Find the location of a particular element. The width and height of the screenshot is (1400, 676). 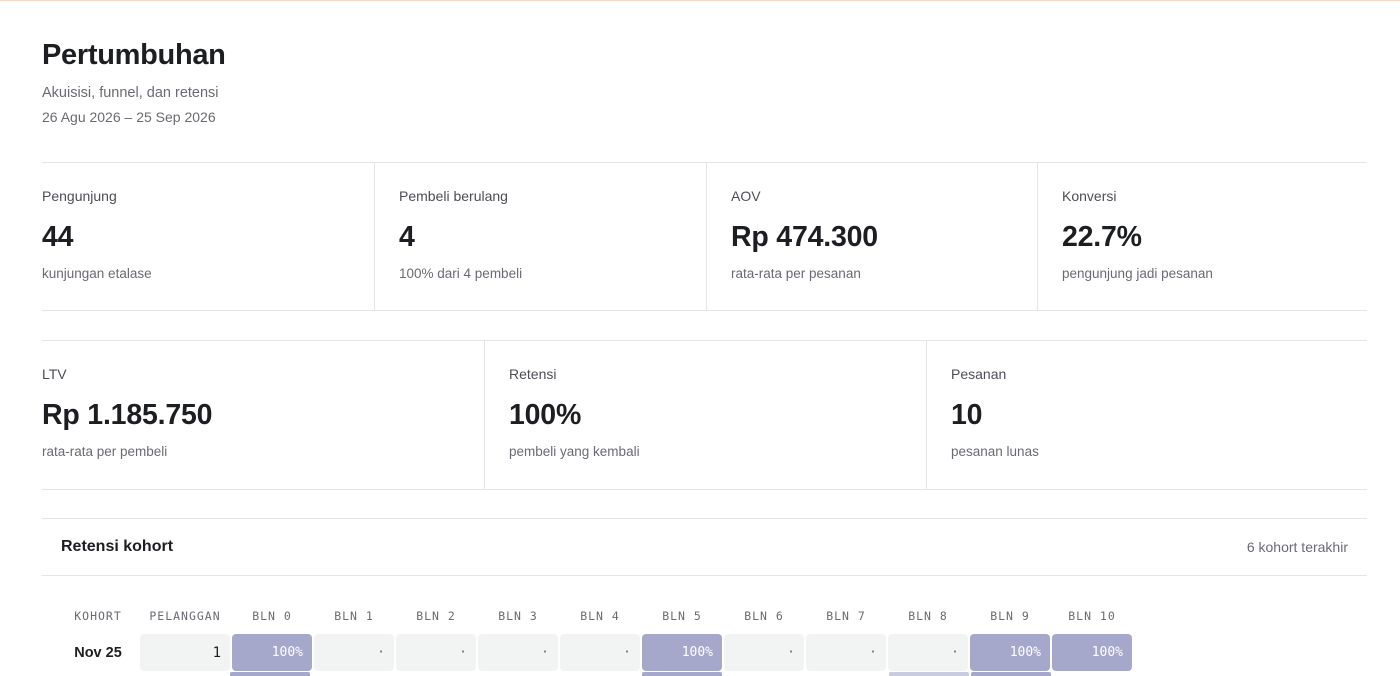

stat-card-retention: Retensi 100% pembeli yang kembali is located at coordinates (705, 415).